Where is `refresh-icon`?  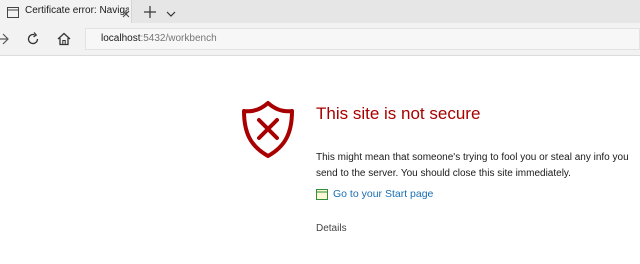
refresh-icon is located at coordinates (33, 39).